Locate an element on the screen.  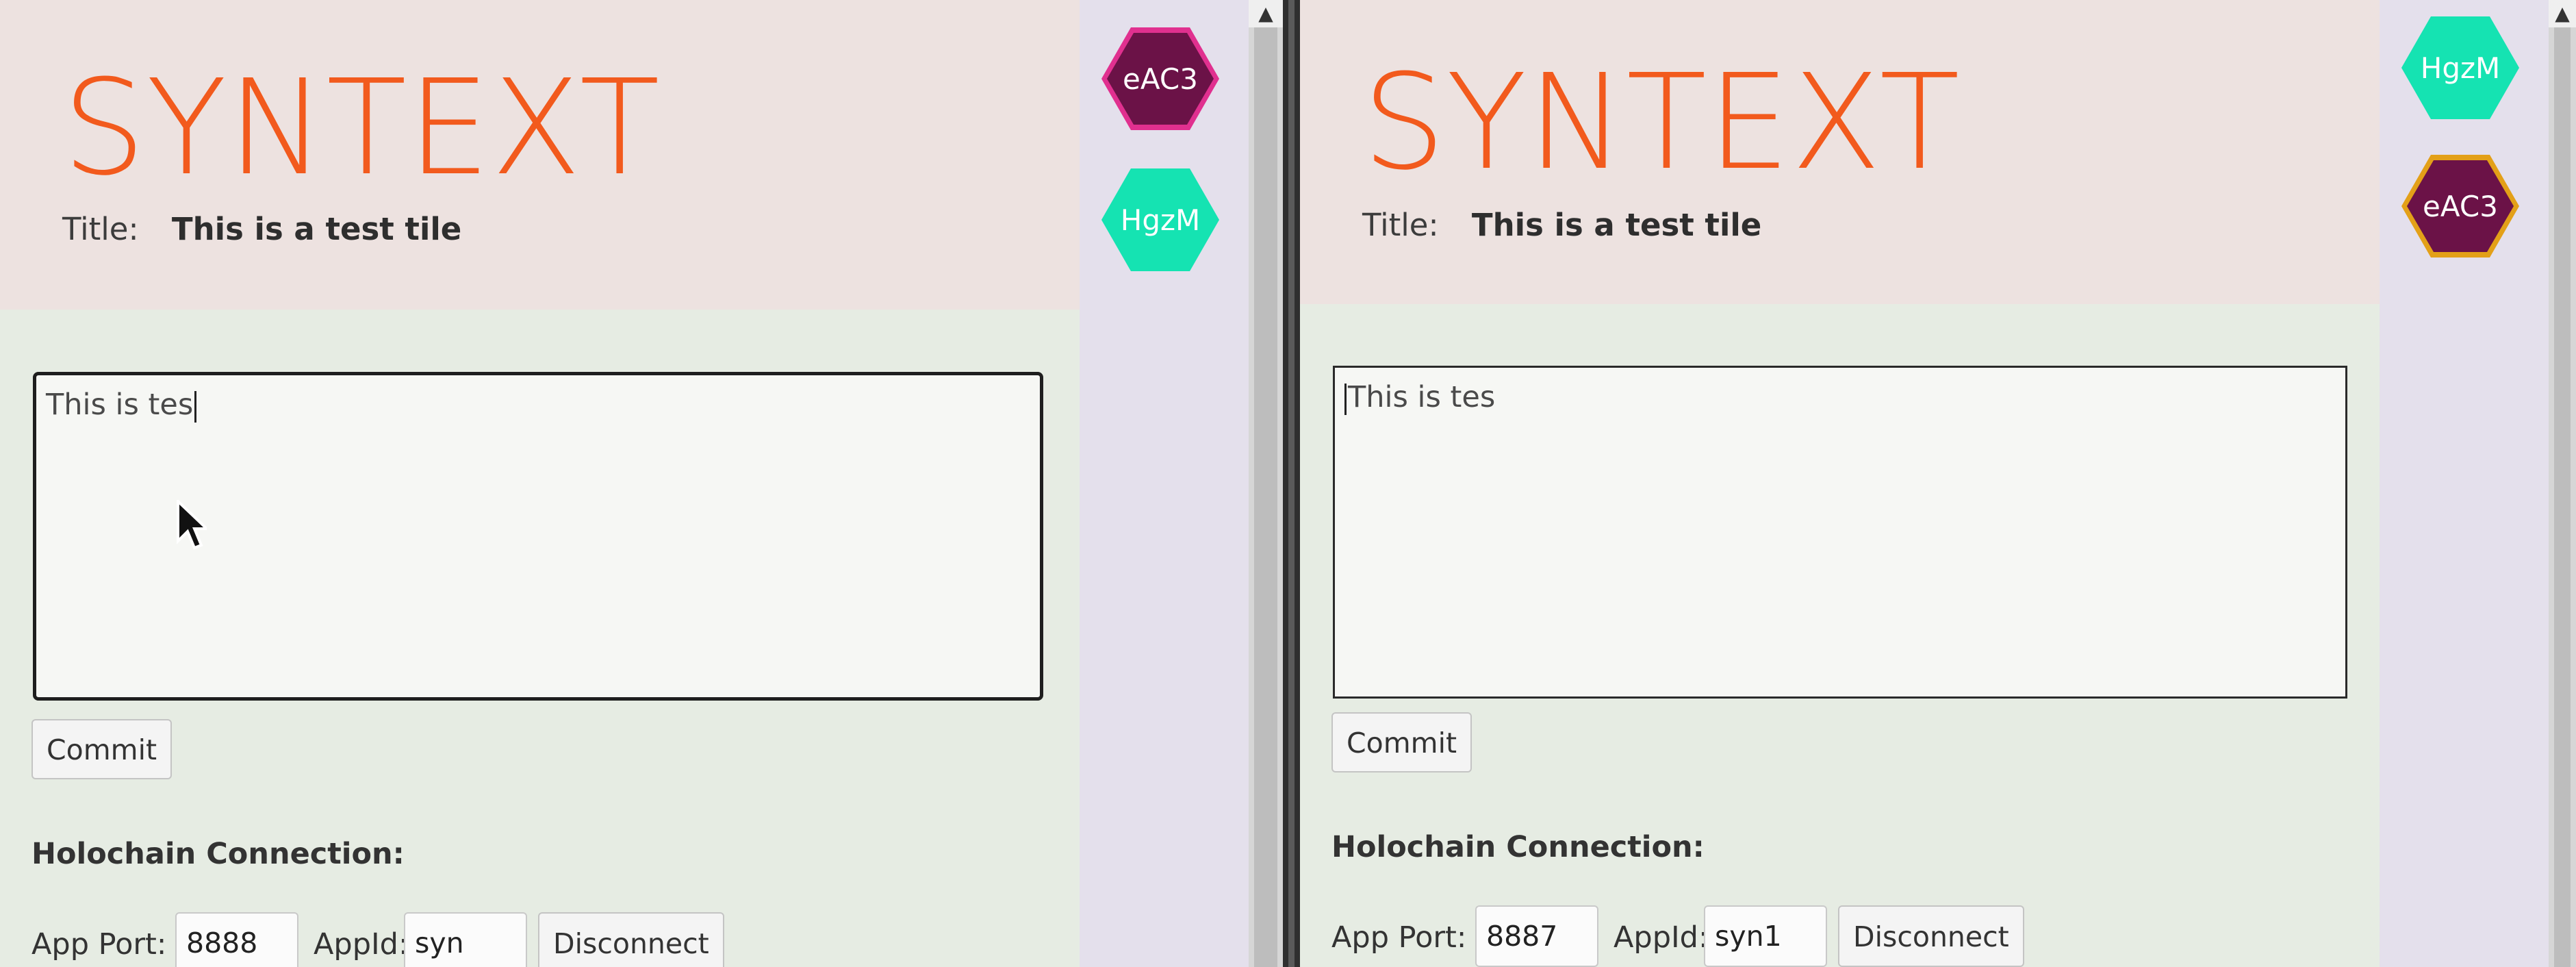
window-divider is located at coordinates (1291, 483).